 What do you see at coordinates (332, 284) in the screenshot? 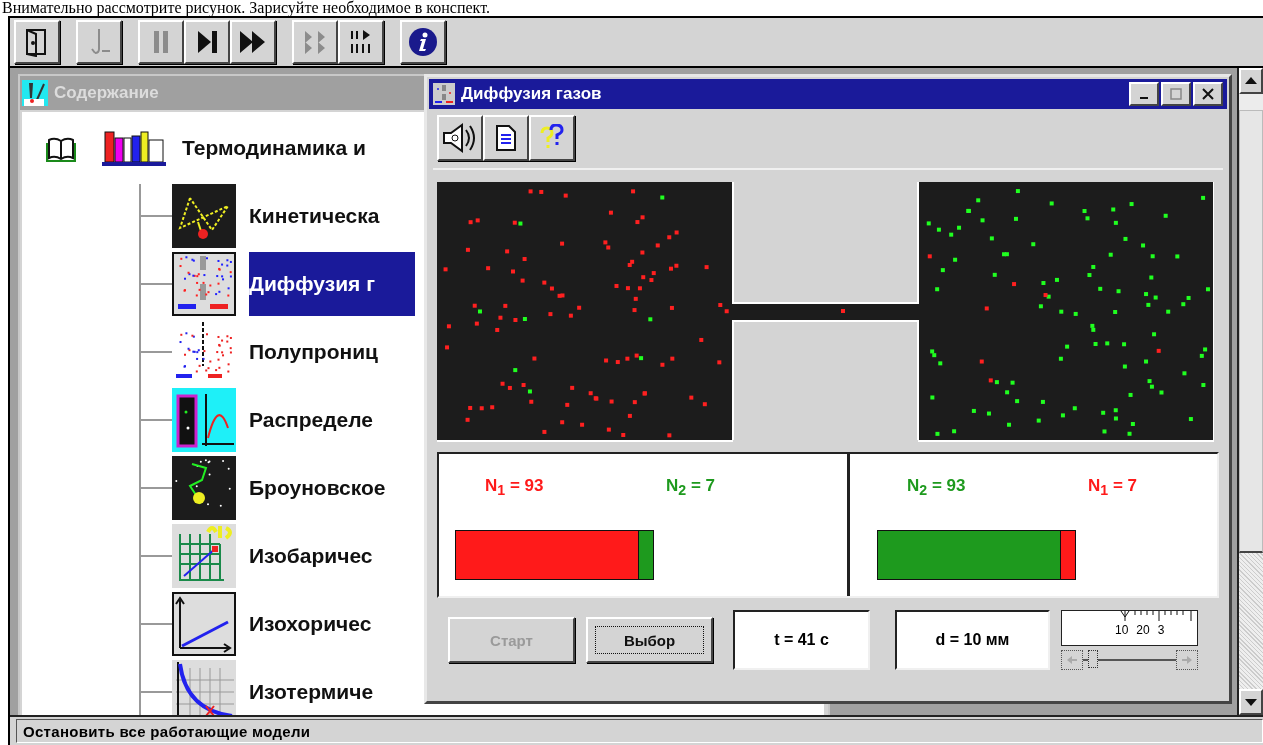
I see `tree-item: Диффузия г` at bounding box center [332, 284].